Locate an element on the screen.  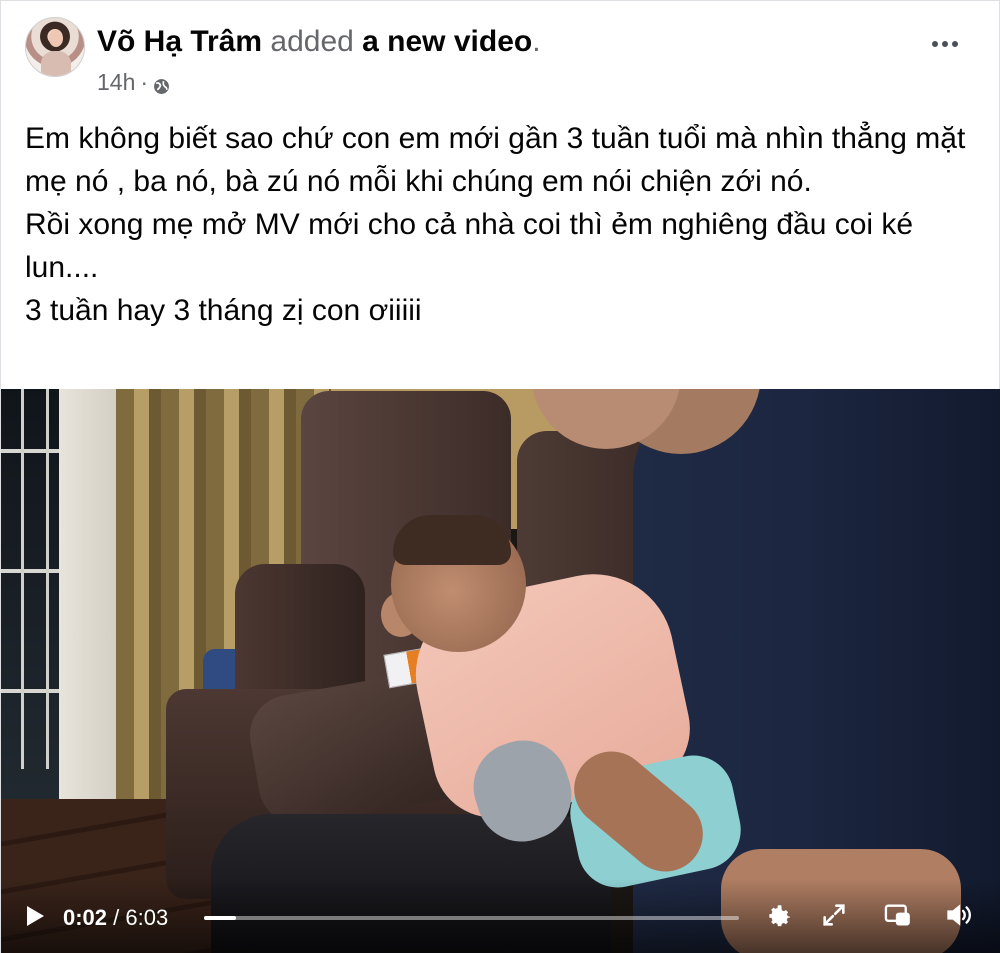
author-avatar is located at coordinates (55, 47).